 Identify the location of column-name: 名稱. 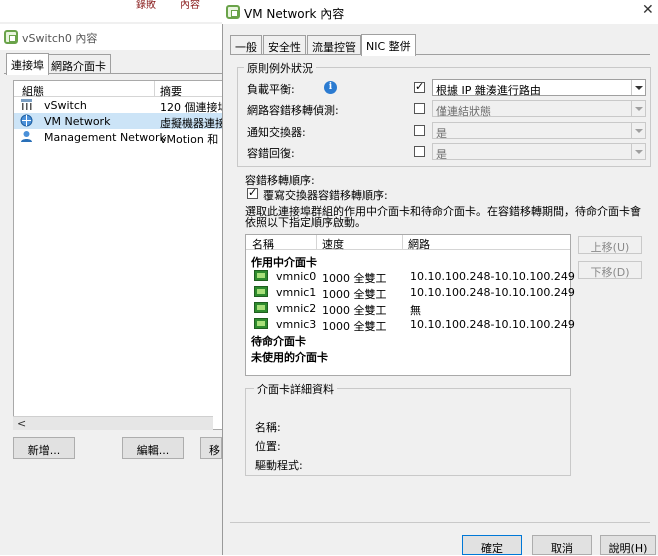
(263, 244).